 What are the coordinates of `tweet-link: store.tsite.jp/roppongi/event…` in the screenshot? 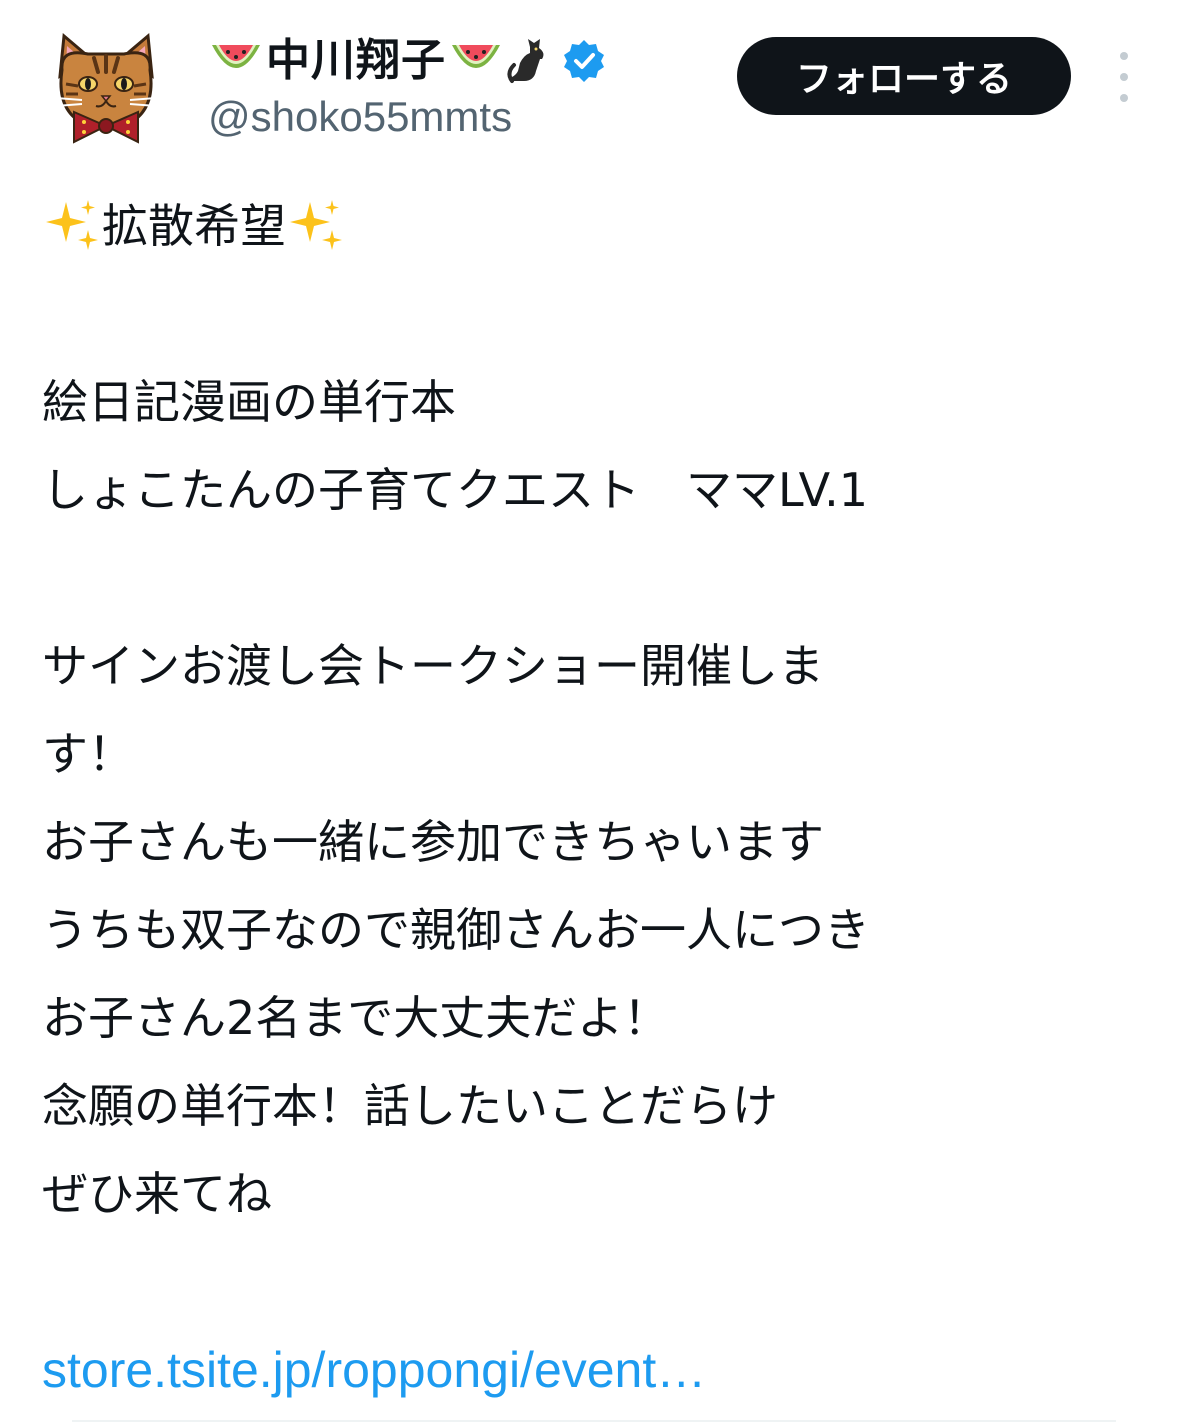 It's located at (374, 1370).